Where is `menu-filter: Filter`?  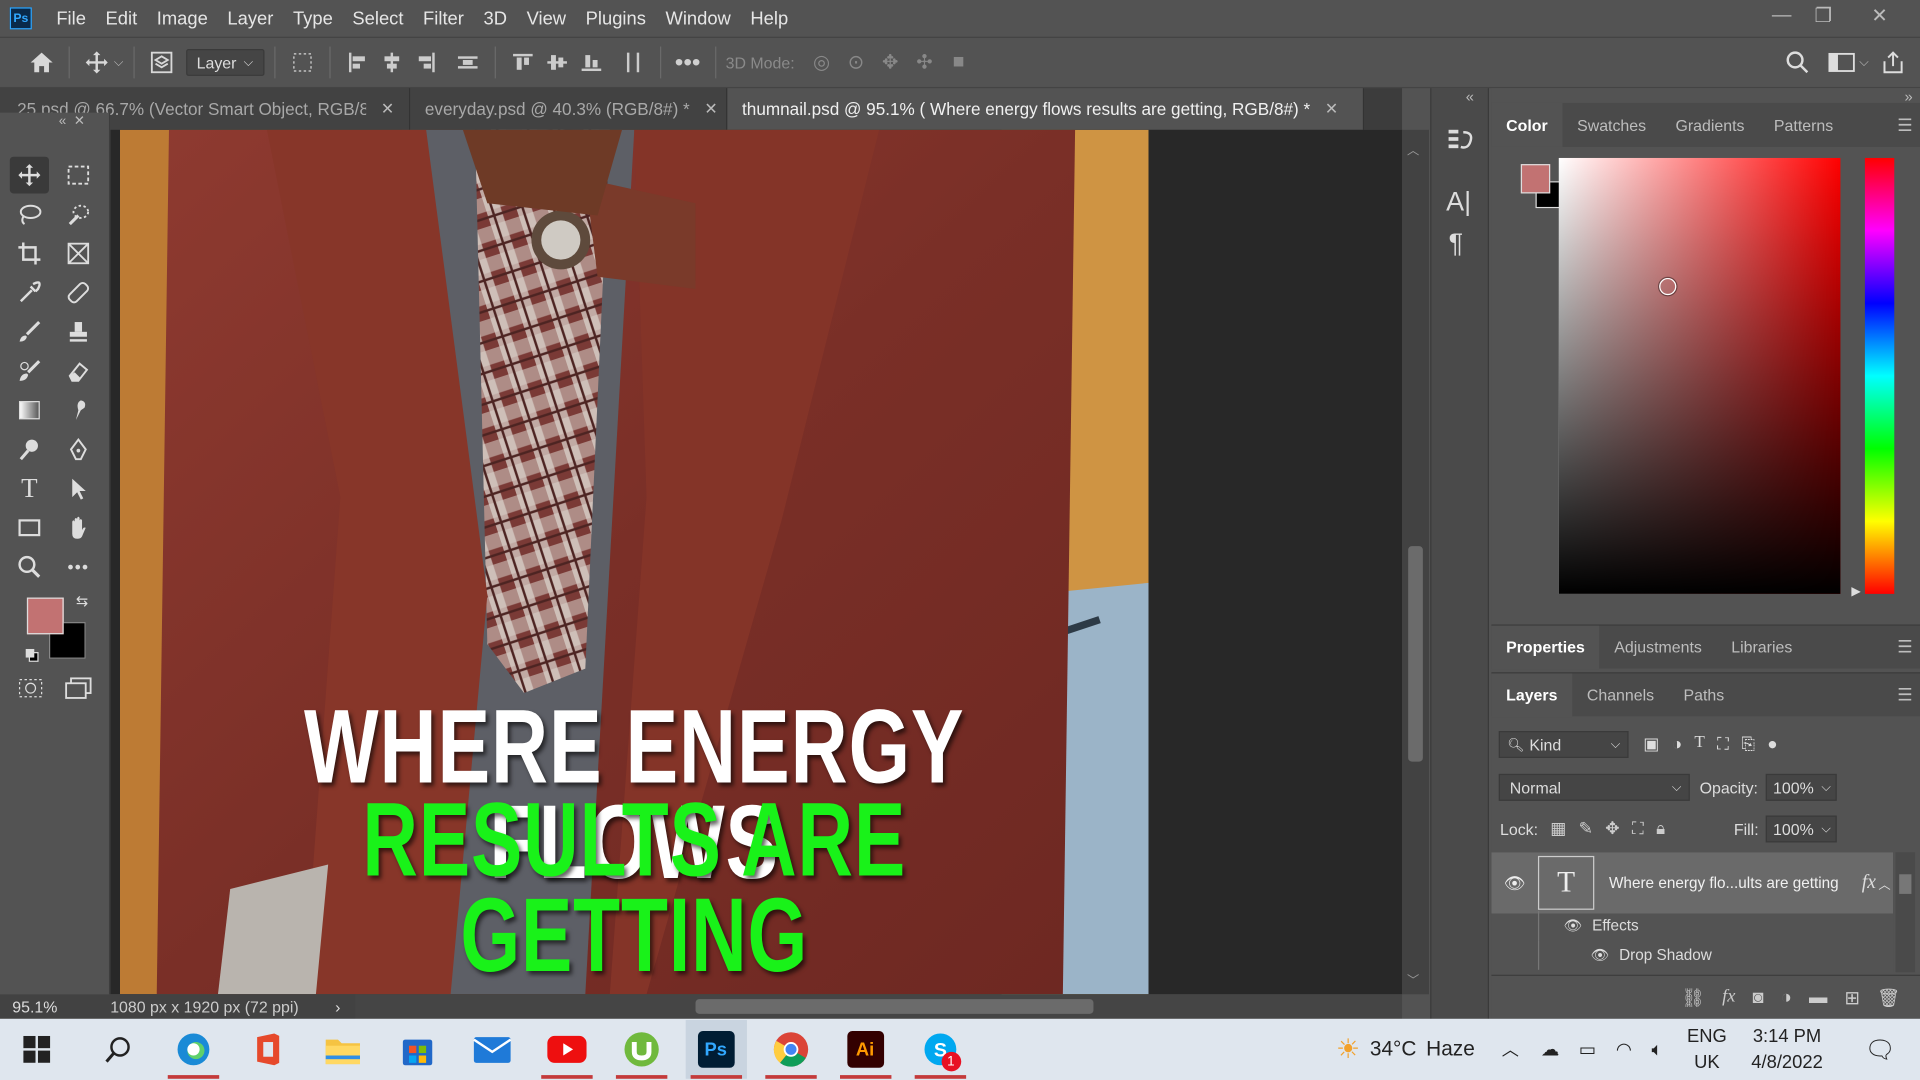 menu-filter: Filter is located at coordinates (443, 18).